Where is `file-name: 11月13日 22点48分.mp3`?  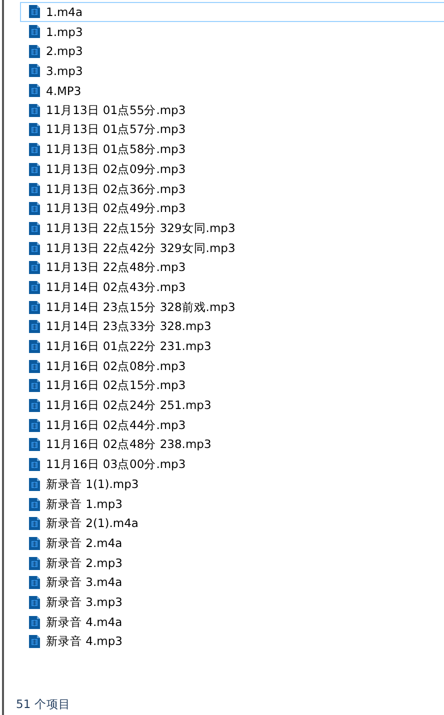
file-name: 11月13日 22点48分.mp3 is located at coordinates (116, 268).